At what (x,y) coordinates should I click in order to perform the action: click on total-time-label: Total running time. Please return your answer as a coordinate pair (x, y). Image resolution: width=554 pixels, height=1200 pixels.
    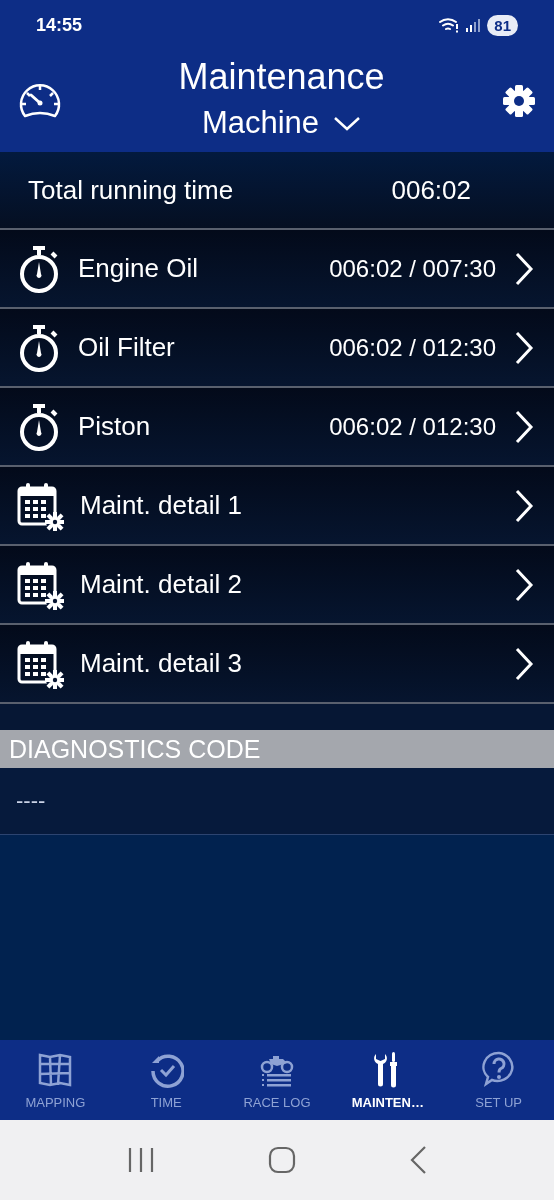
    Looking at the image, I should click on (131, 190).